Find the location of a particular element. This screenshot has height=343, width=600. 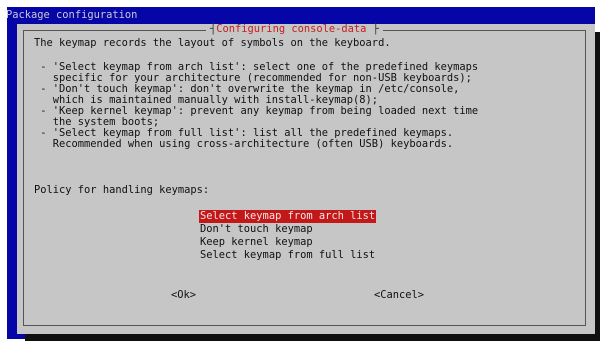

menu-item-select-keymap-from-full-list: Select keymap from full list is located at coordinates (287, 255).